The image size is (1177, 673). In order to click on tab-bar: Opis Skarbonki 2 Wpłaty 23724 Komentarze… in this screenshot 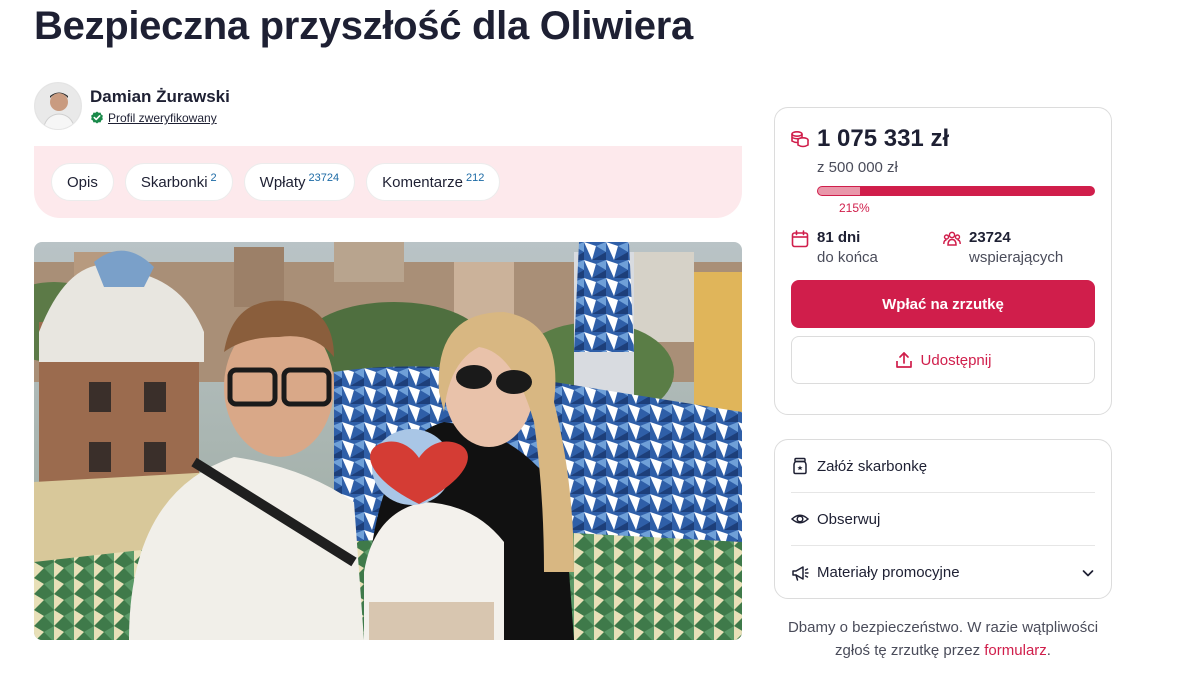, I will do `click(388, 182)`.